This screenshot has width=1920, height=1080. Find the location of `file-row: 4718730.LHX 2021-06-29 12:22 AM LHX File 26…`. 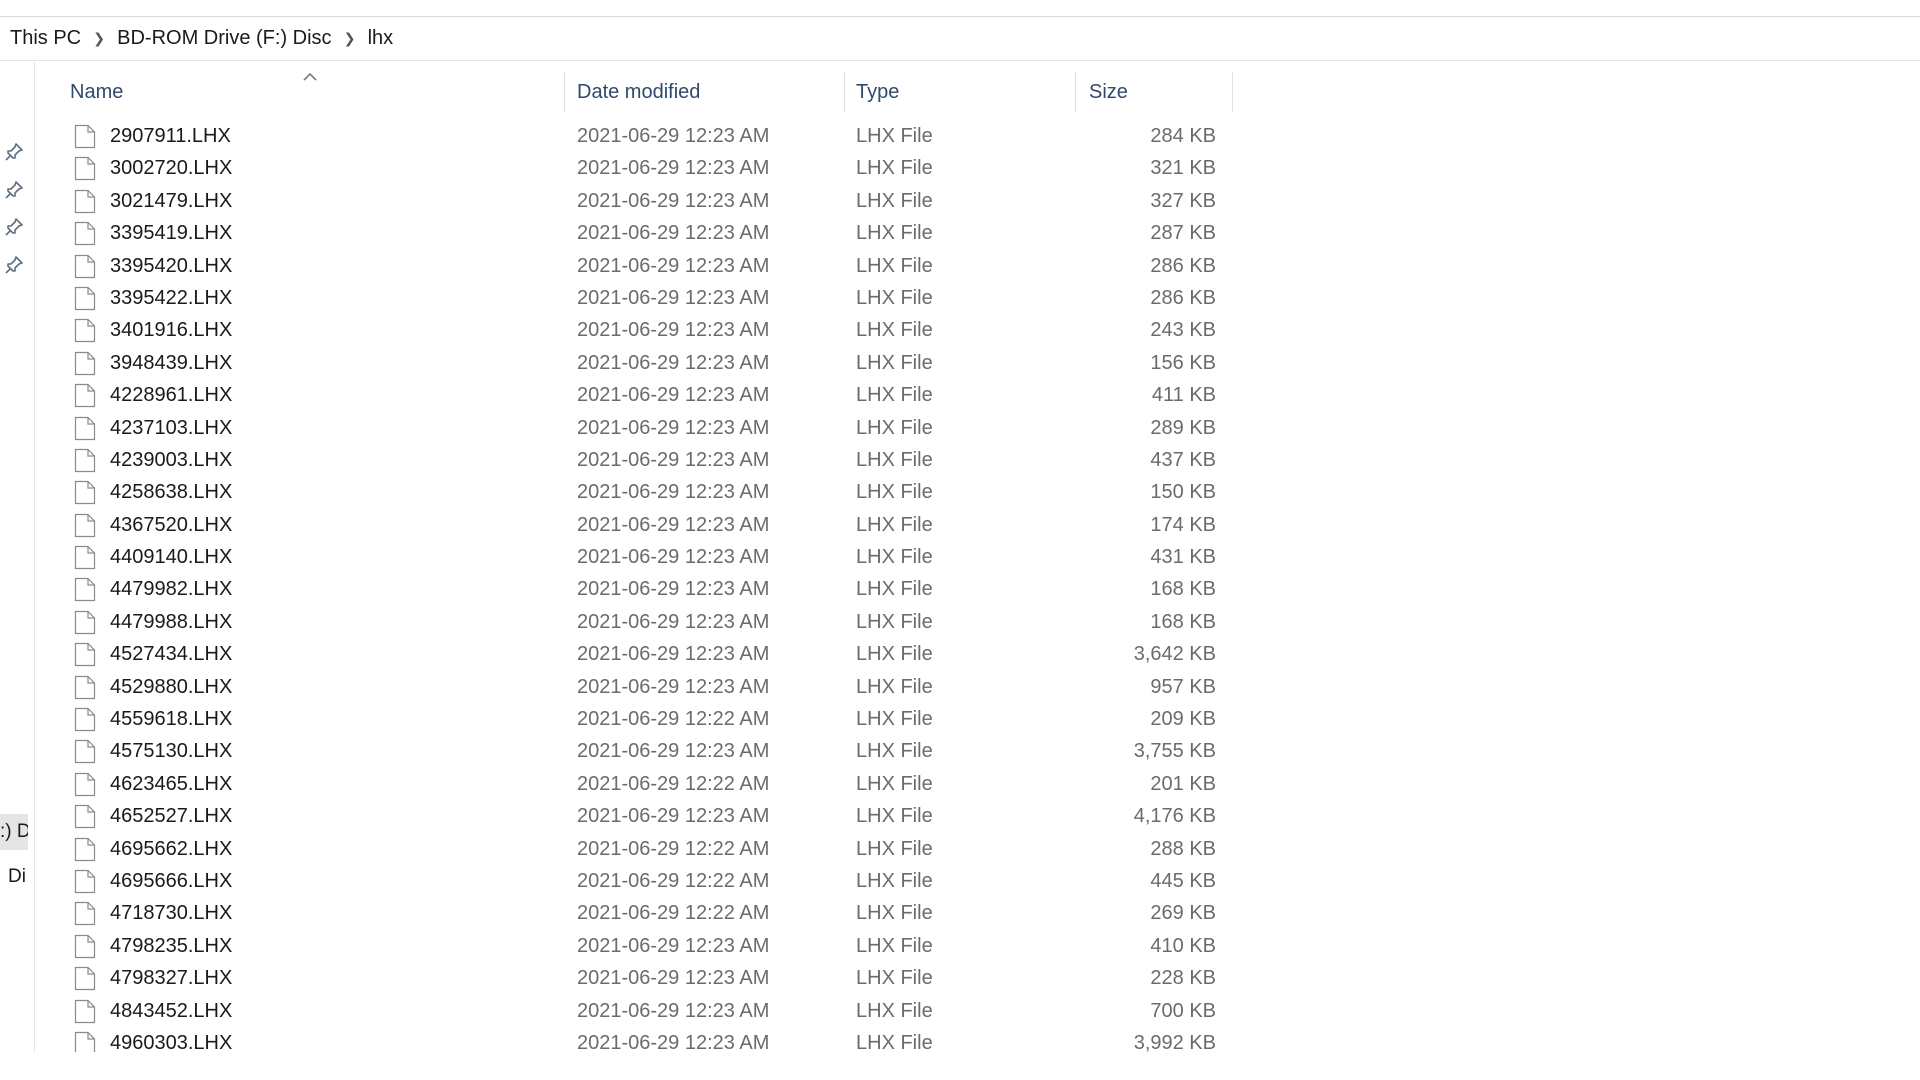

file-row: 4718730.LHX 2021-06-29 12:22 AM LHX File 26… is located at coordinates (634, 913).